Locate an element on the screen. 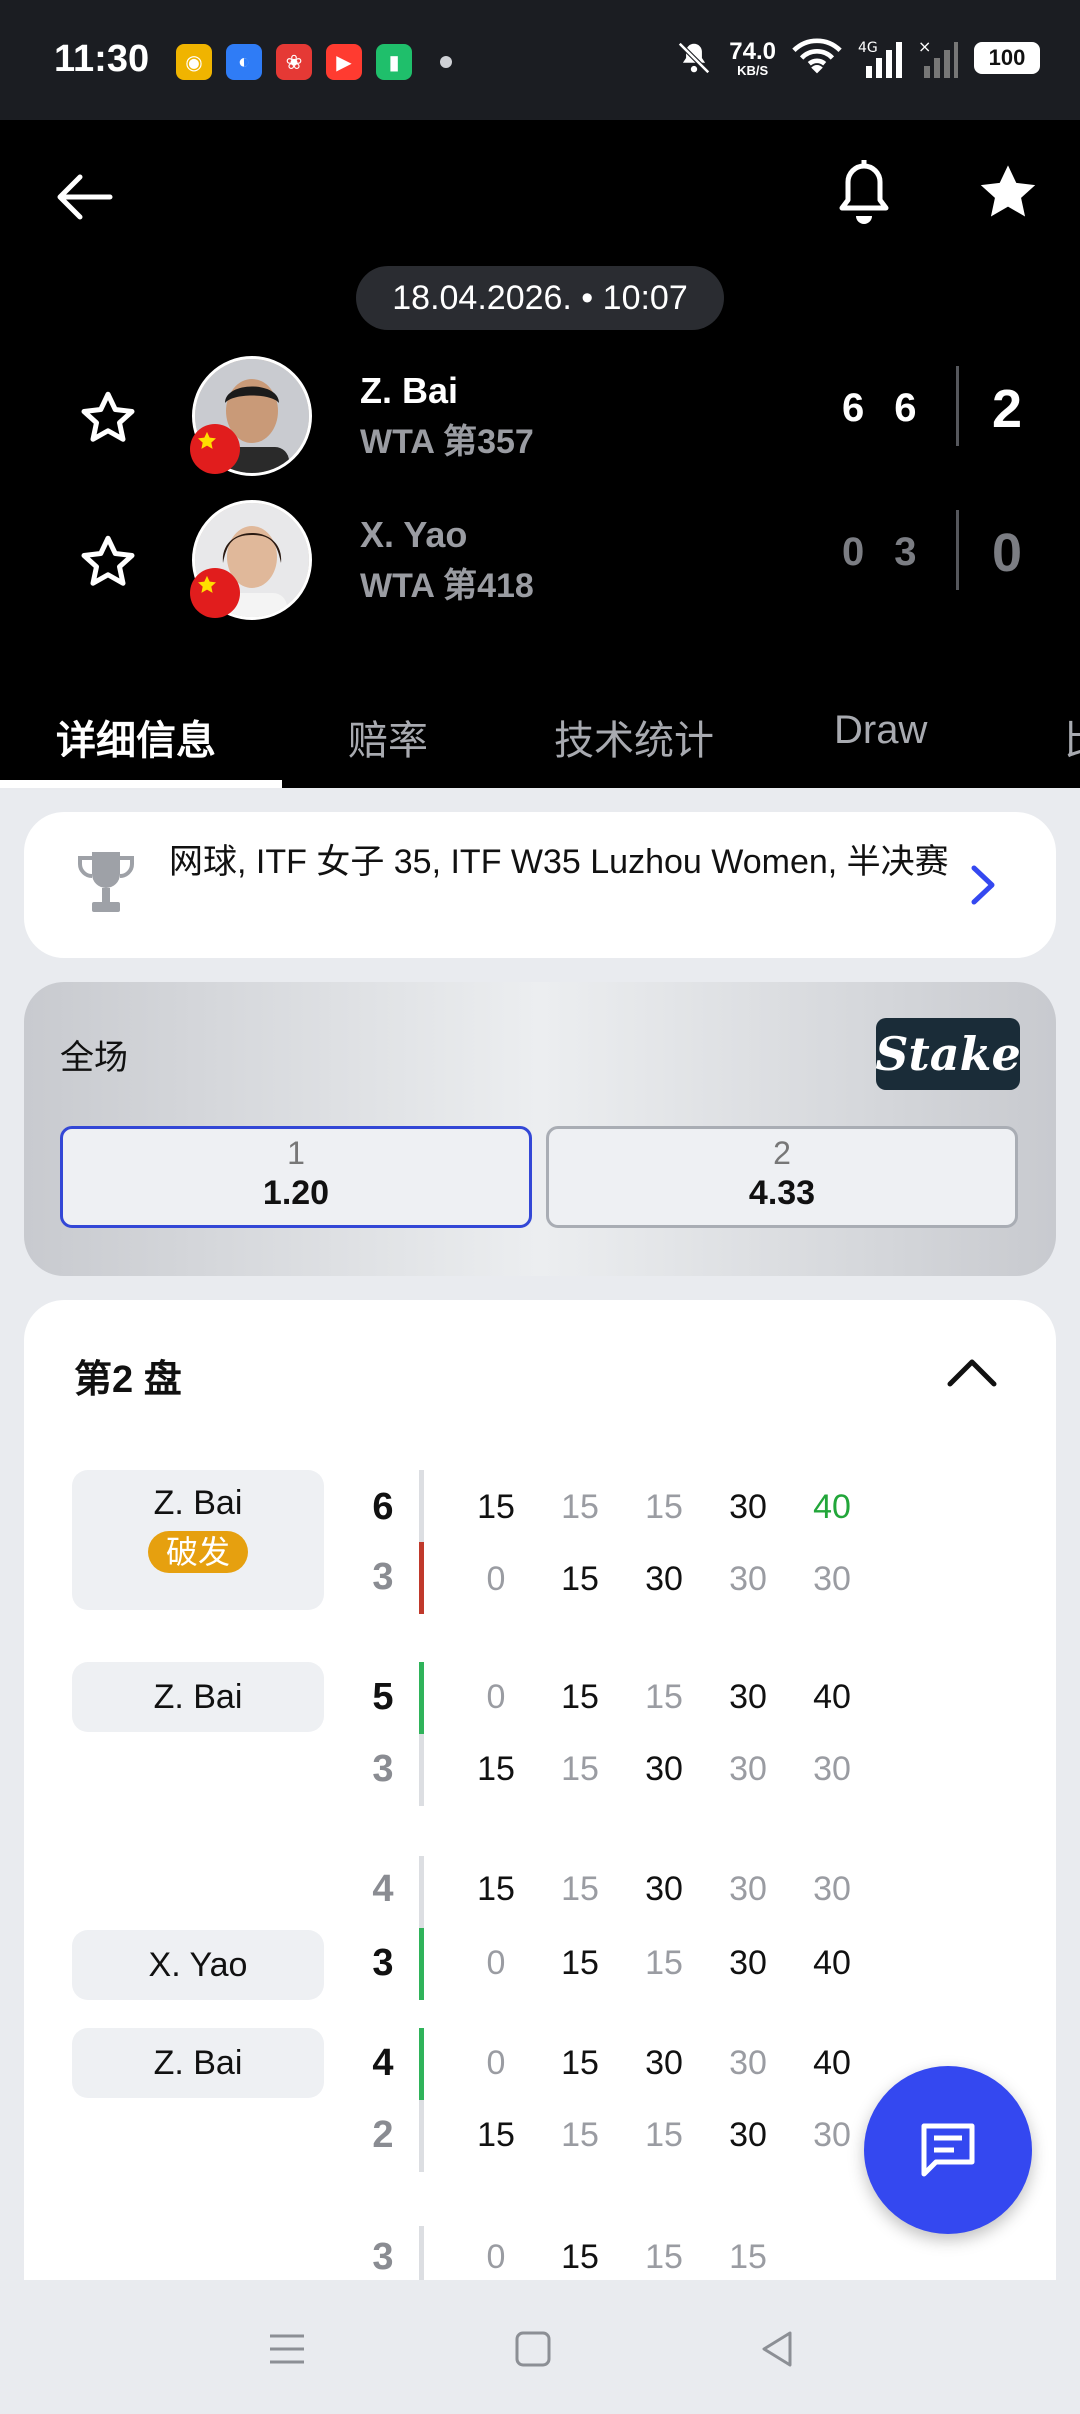 The width and height of the screenshot is (1080, 2414). tab-stats: 技术统计 is located at coordinates (634, 737).